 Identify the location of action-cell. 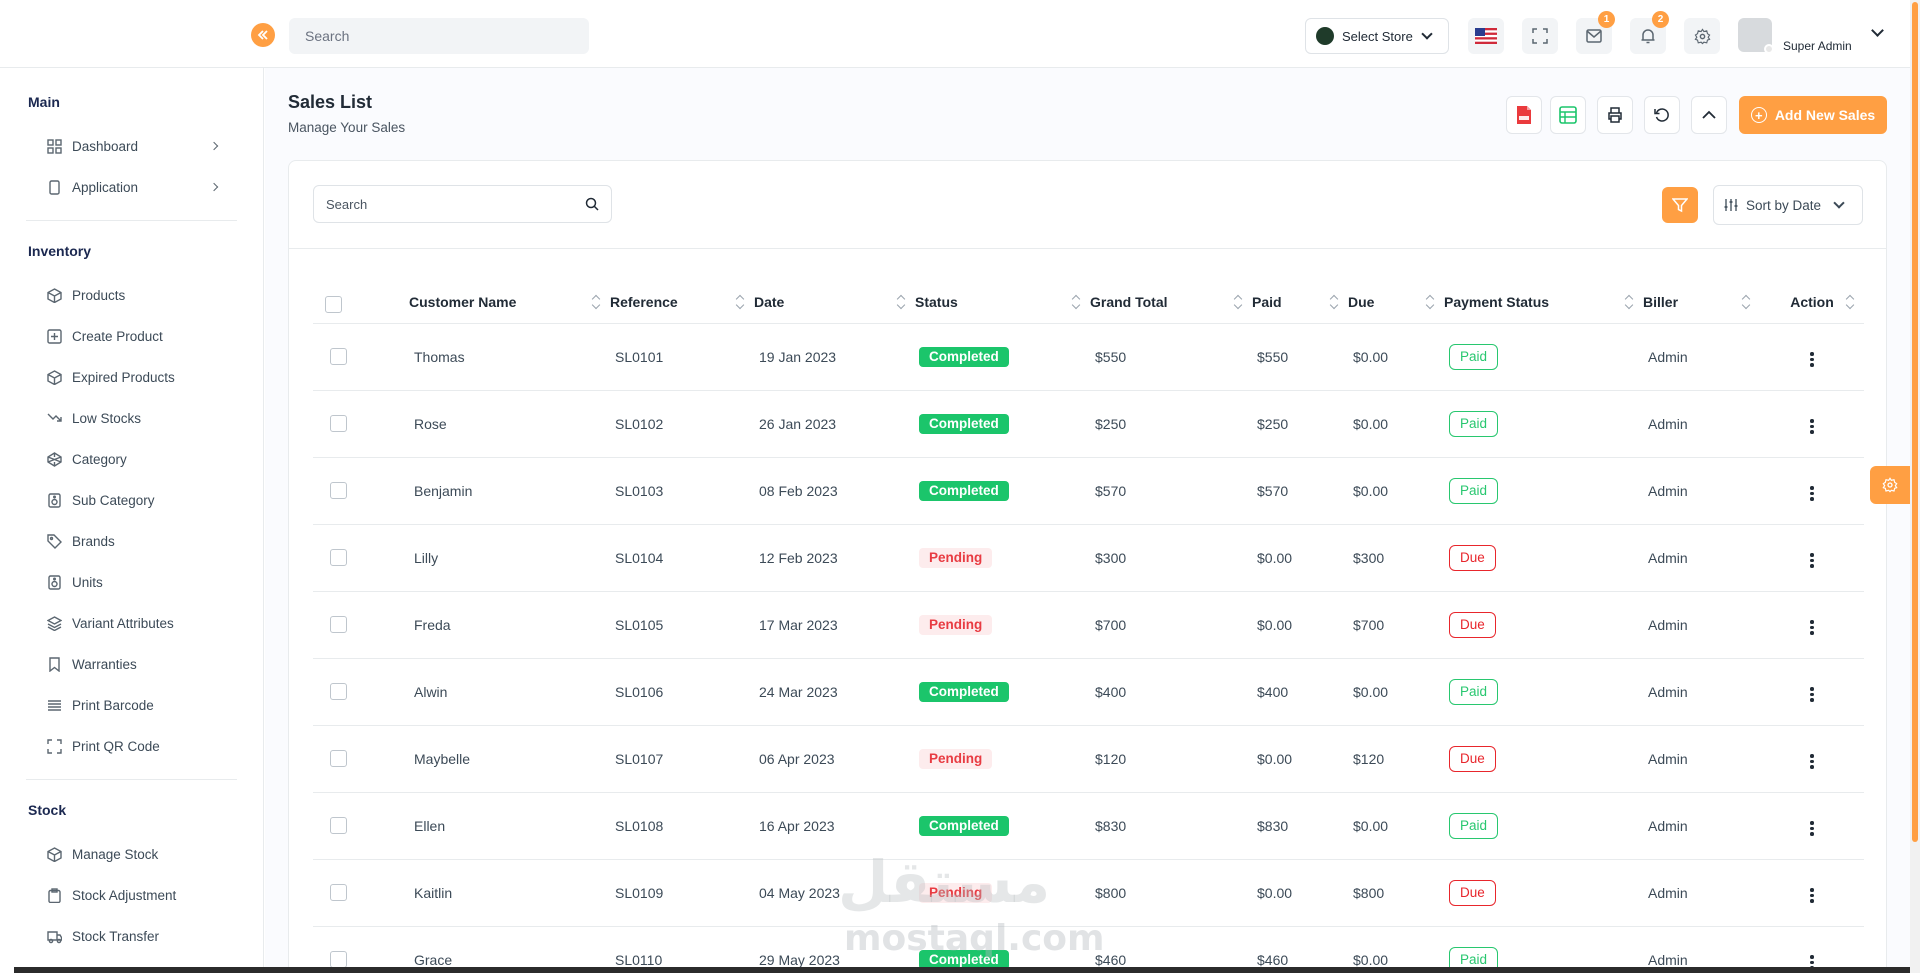
(1812, 558).